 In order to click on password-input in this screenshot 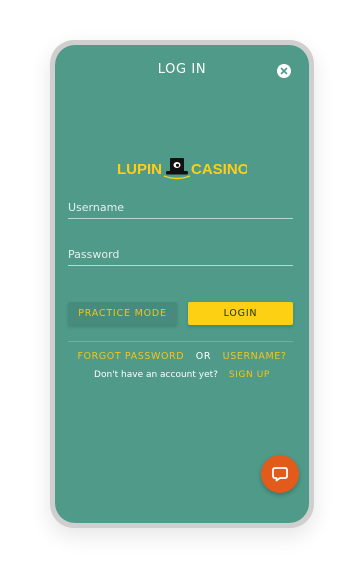, I will do `click(180, 254)`.